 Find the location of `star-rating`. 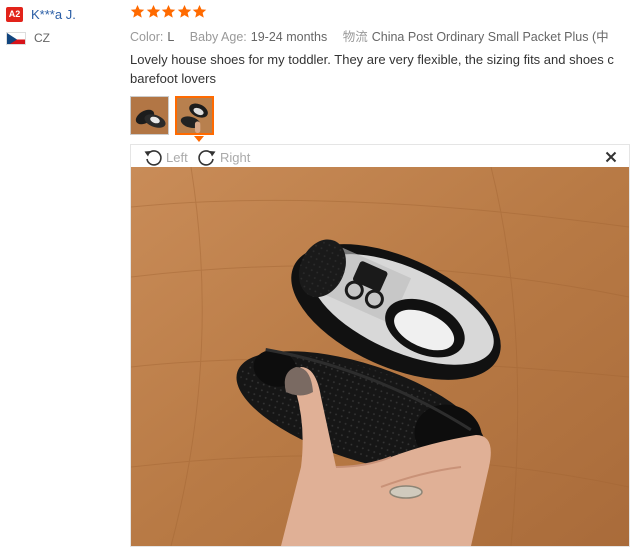

star-rating is located at coordinates (169, 12).